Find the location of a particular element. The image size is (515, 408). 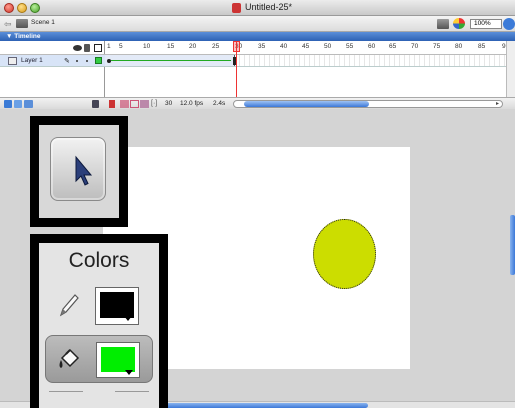

scene-bar: ⇦ Scene 1 100% is located at coordinates (257, 24).